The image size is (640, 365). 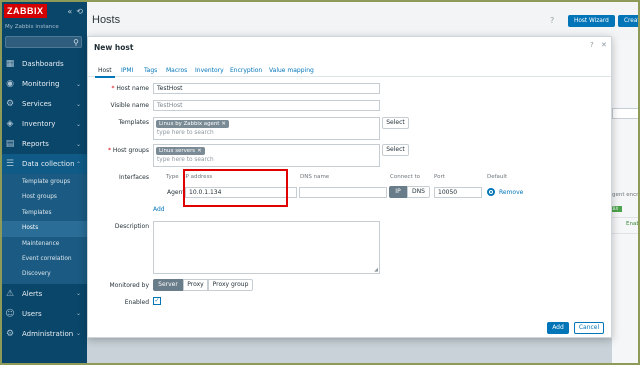 I want to click on background-status: Enab, so click(x=633, y=224).